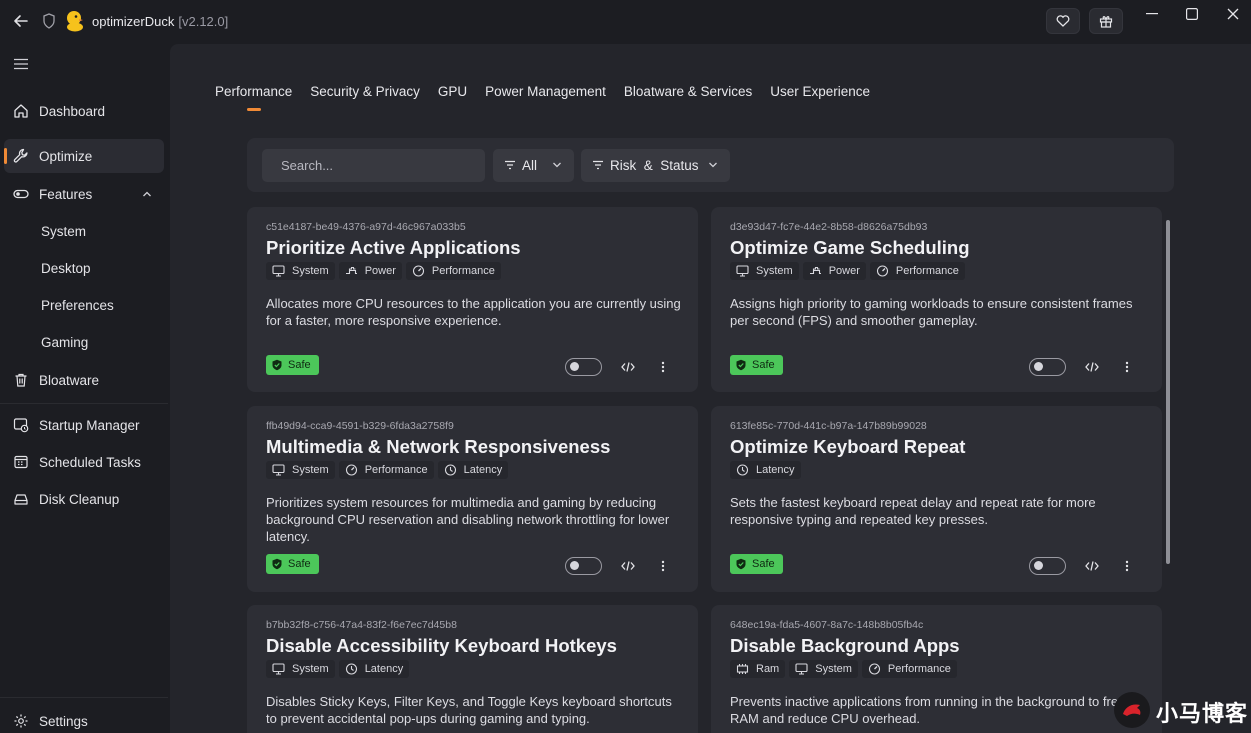 Image resolution: width=1251 pixels, height=733 pixels. I want to click on ram-chip-icon, so click(742, 669).